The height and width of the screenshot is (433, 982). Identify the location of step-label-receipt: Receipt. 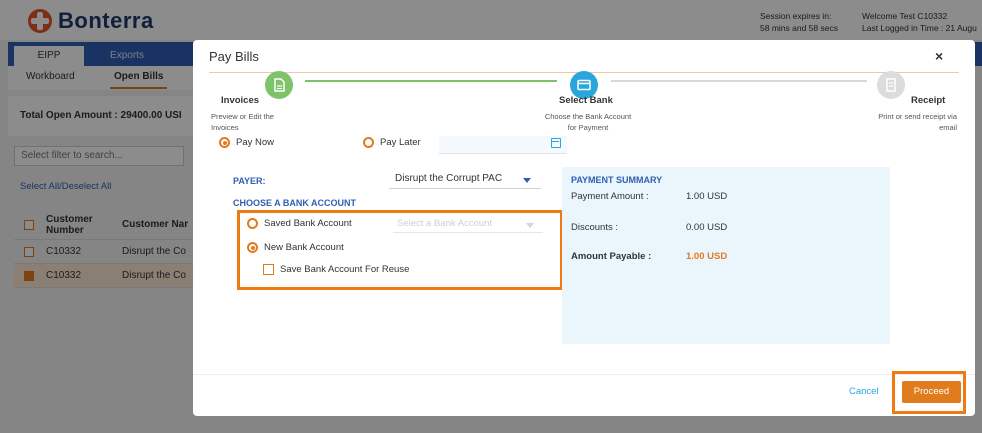
(928, 100).